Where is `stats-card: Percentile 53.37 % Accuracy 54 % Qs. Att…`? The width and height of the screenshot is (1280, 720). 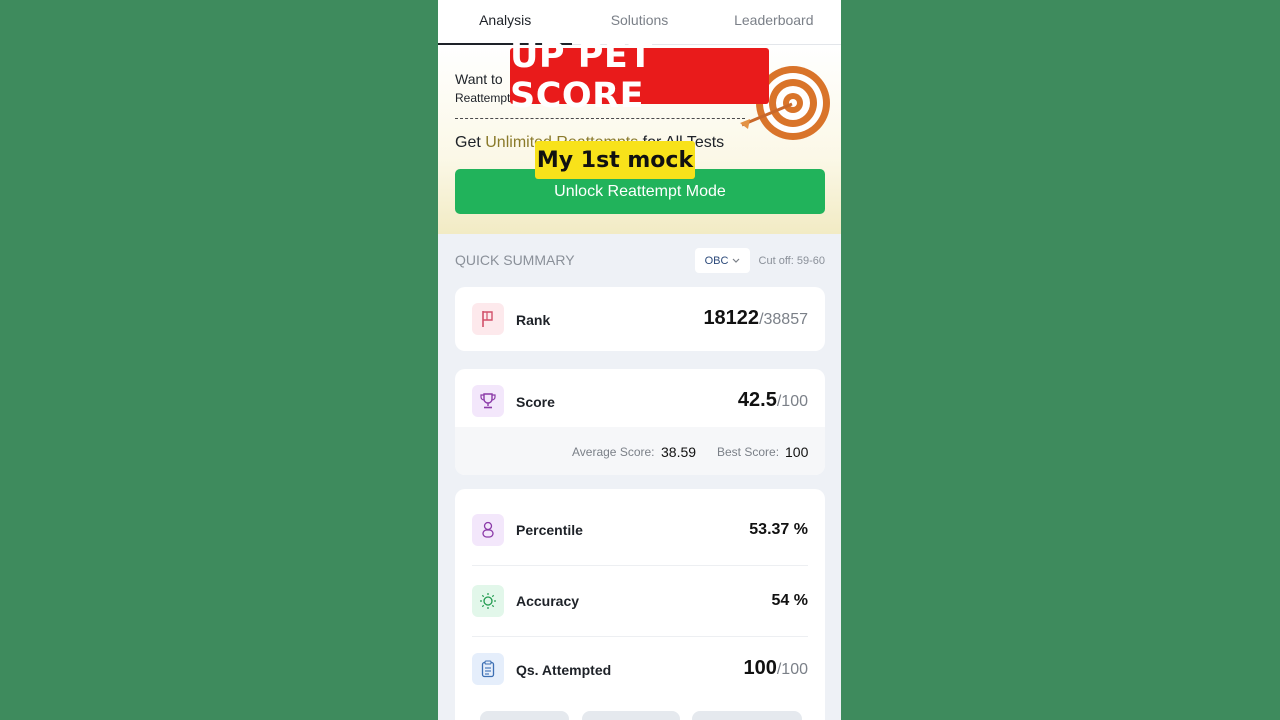
stats-card: Percentile 53.37 % Accuracy 54 % Qs. Att… is located at coordinates (640, 604).